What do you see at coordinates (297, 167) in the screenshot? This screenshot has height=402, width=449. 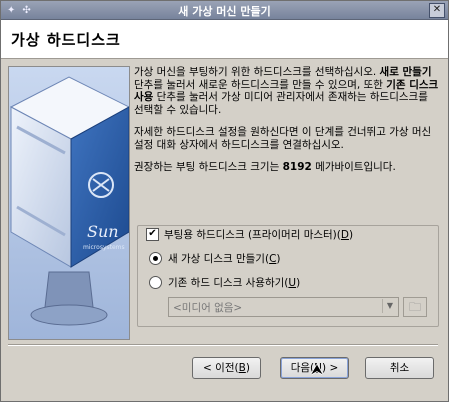 I see `recommended-size: 8192` at bounding box center [297, 167].